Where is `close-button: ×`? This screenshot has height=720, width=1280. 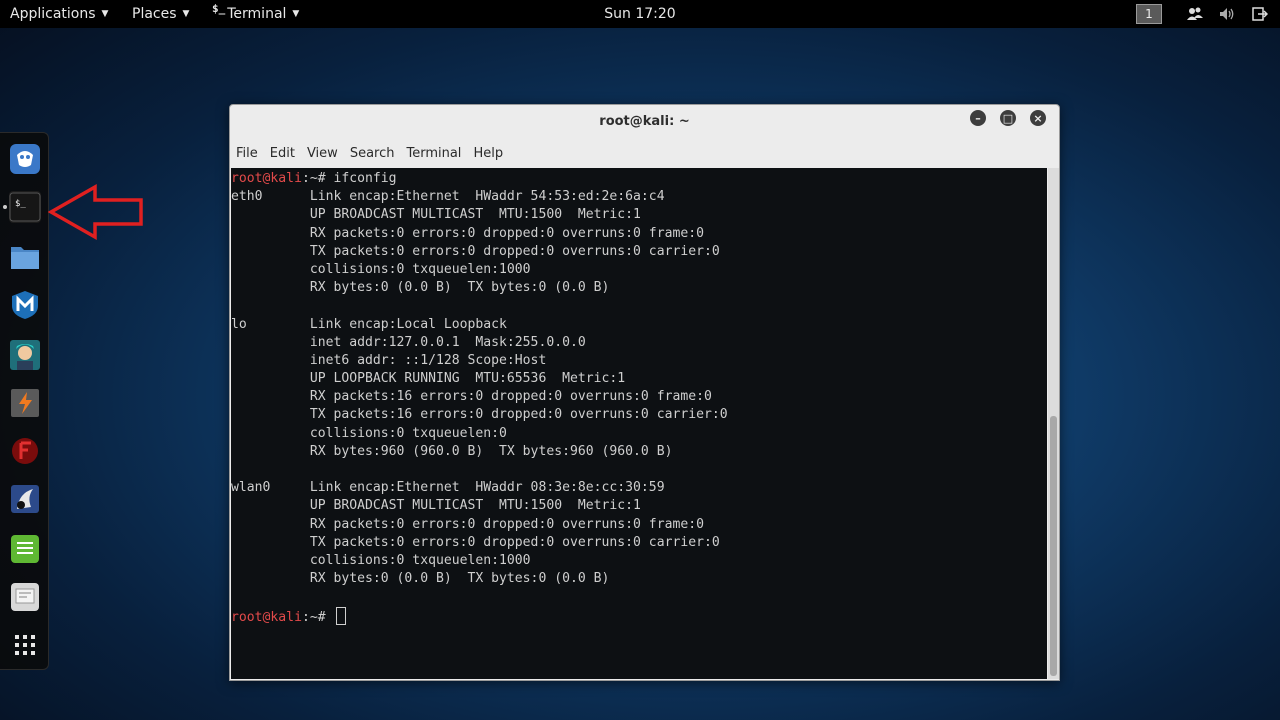 close-button: × is located at coordinates (1038, 118).